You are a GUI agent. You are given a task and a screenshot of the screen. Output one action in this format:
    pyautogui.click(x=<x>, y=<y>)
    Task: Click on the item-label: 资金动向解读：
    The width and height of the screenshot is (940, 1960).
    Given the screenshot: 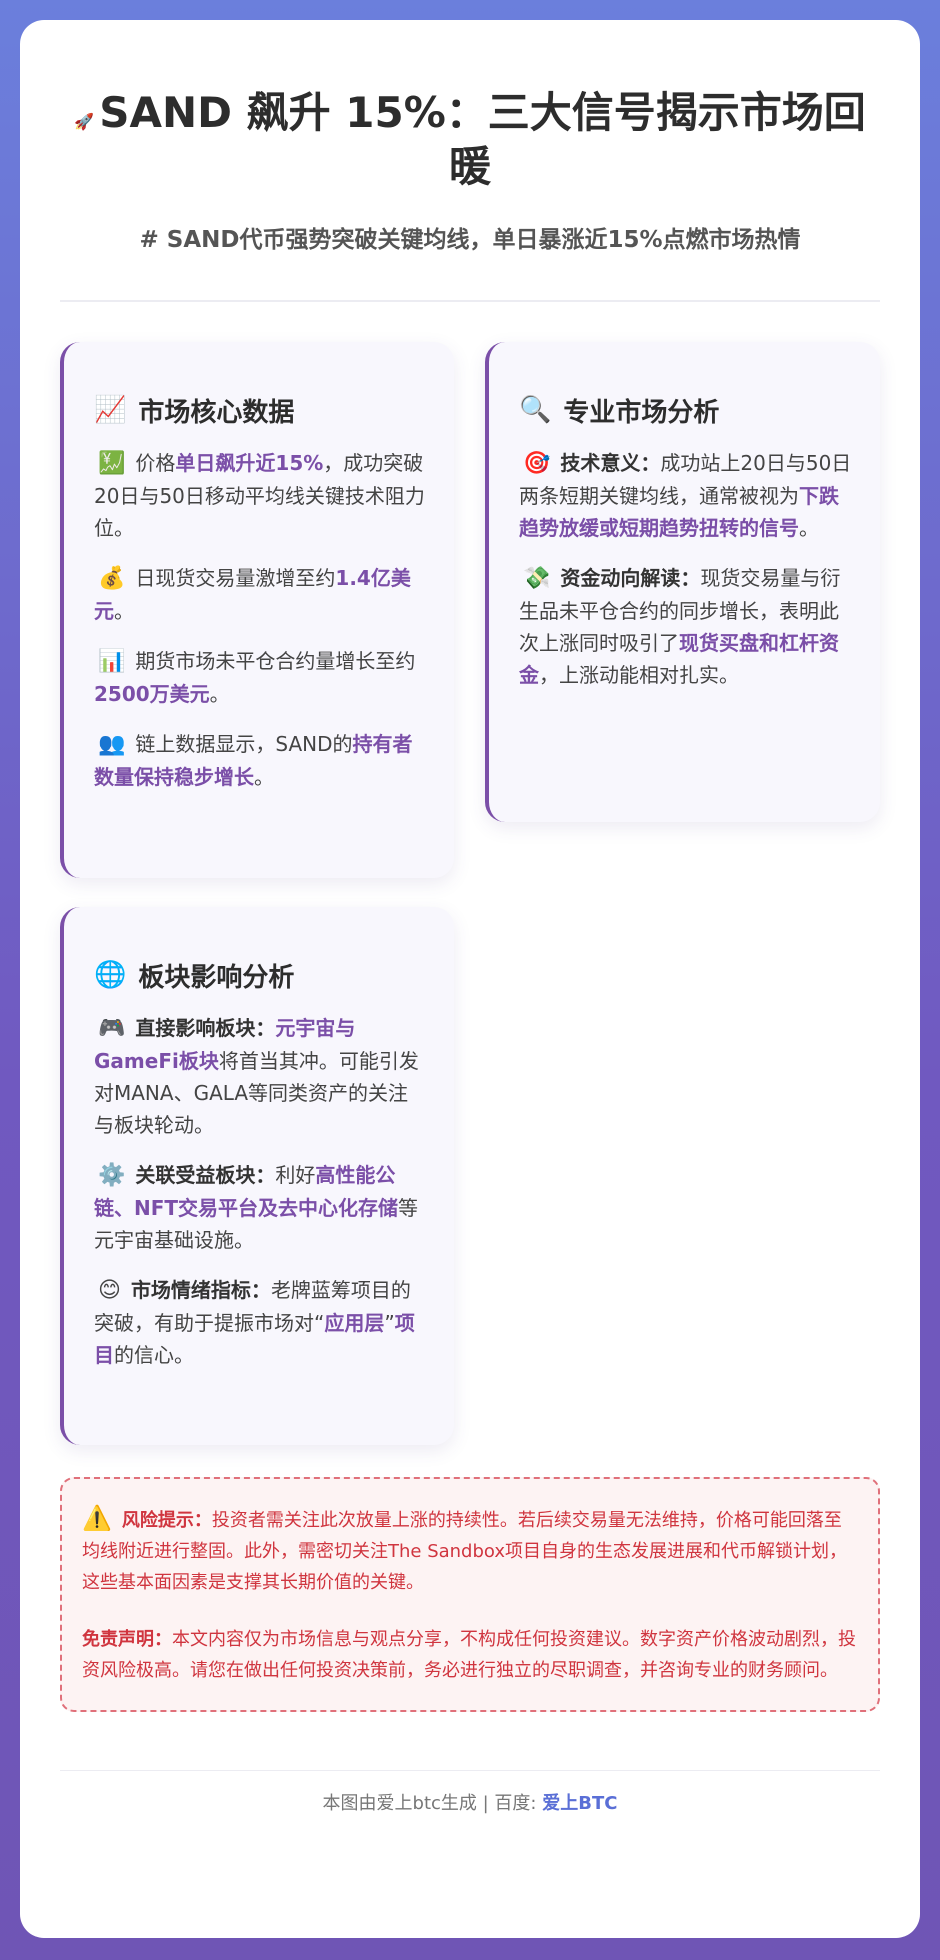 What is the action you would take?
    pyautogui.click(x=630, y=577)
    